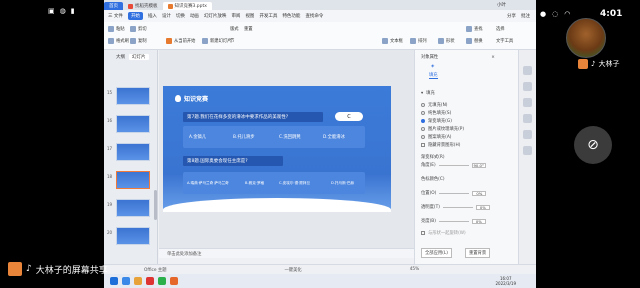 This screenshot has height=288, width=640. I want to click on fill-none: 无填充(N), so click(434, 105).